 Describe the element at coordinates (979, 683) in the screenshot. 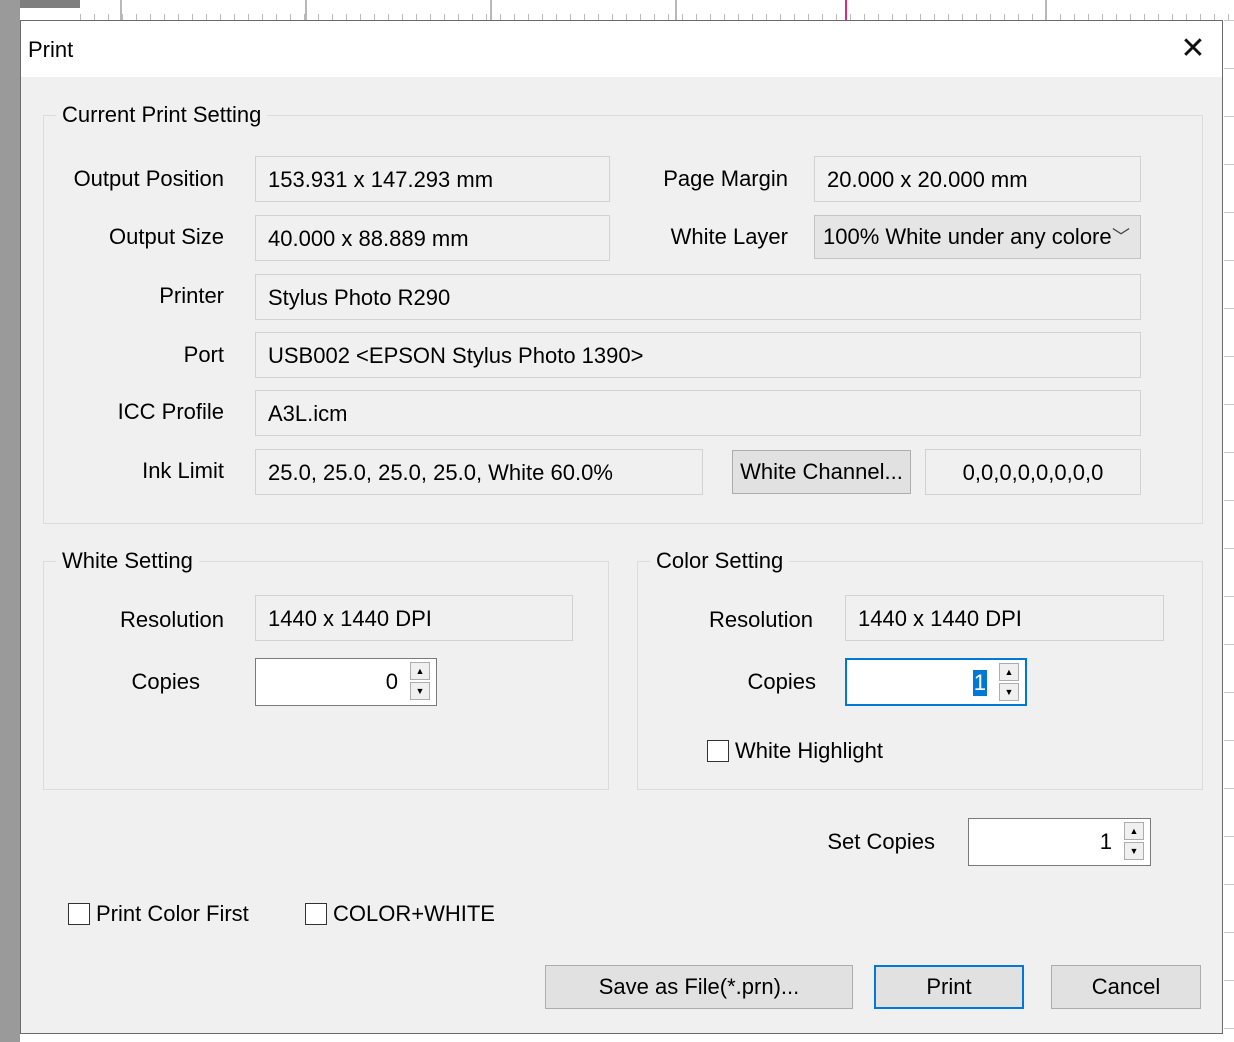

I see `color-copies-value: 1` at that location.